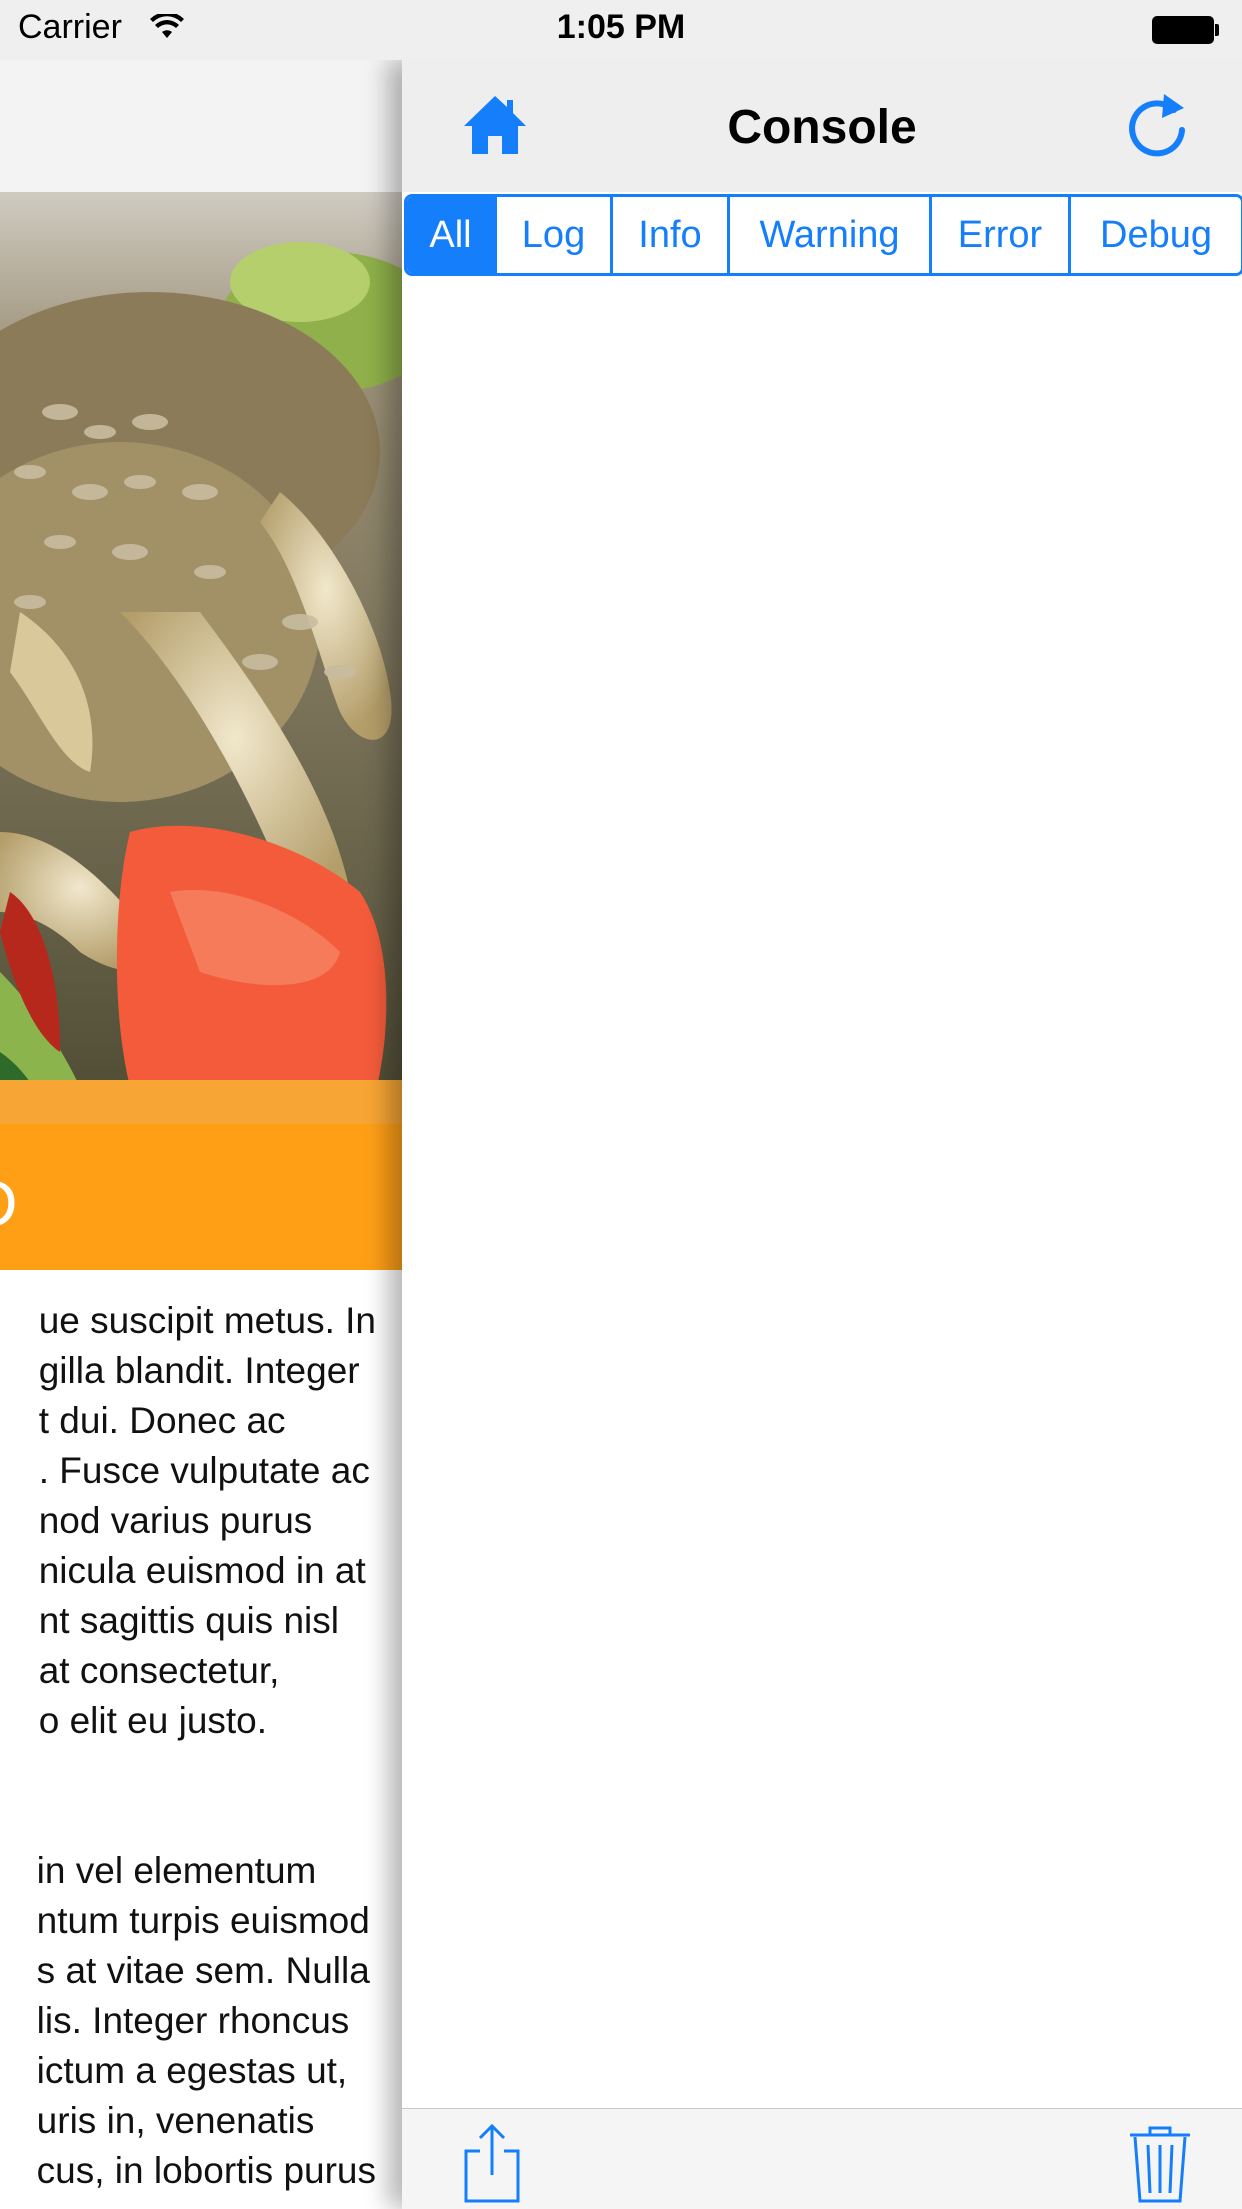 Image resolution: width=1242 pixels, height=2209 pixels. What do you see at coordinates (202, 1570) in the screenshot?
I see `article-line: nicula euismod in at` at bounding box center [202, 1570].